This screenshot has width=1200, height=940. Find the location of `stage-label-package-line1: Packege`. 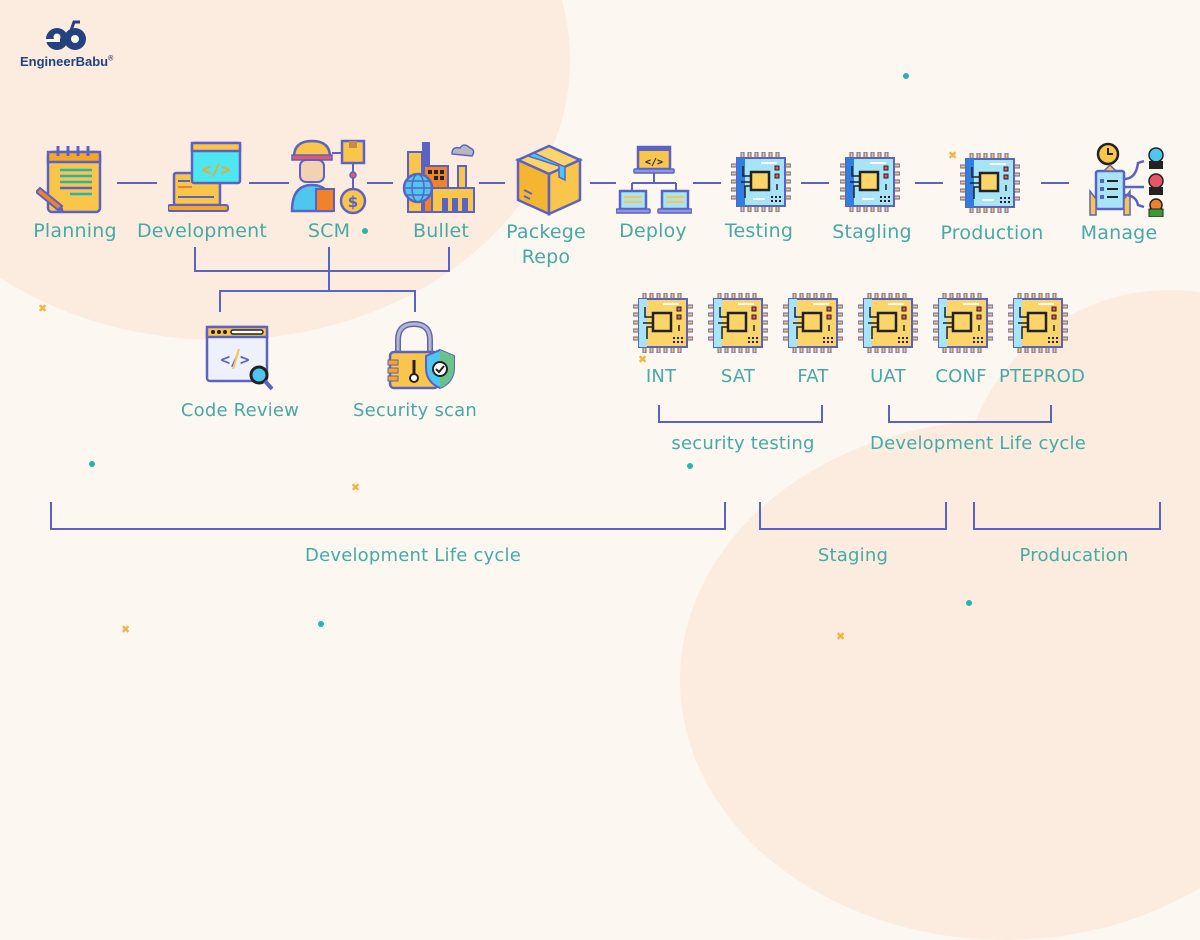

stage-label-package-line1: Packege is located at coordinates (546, 232).